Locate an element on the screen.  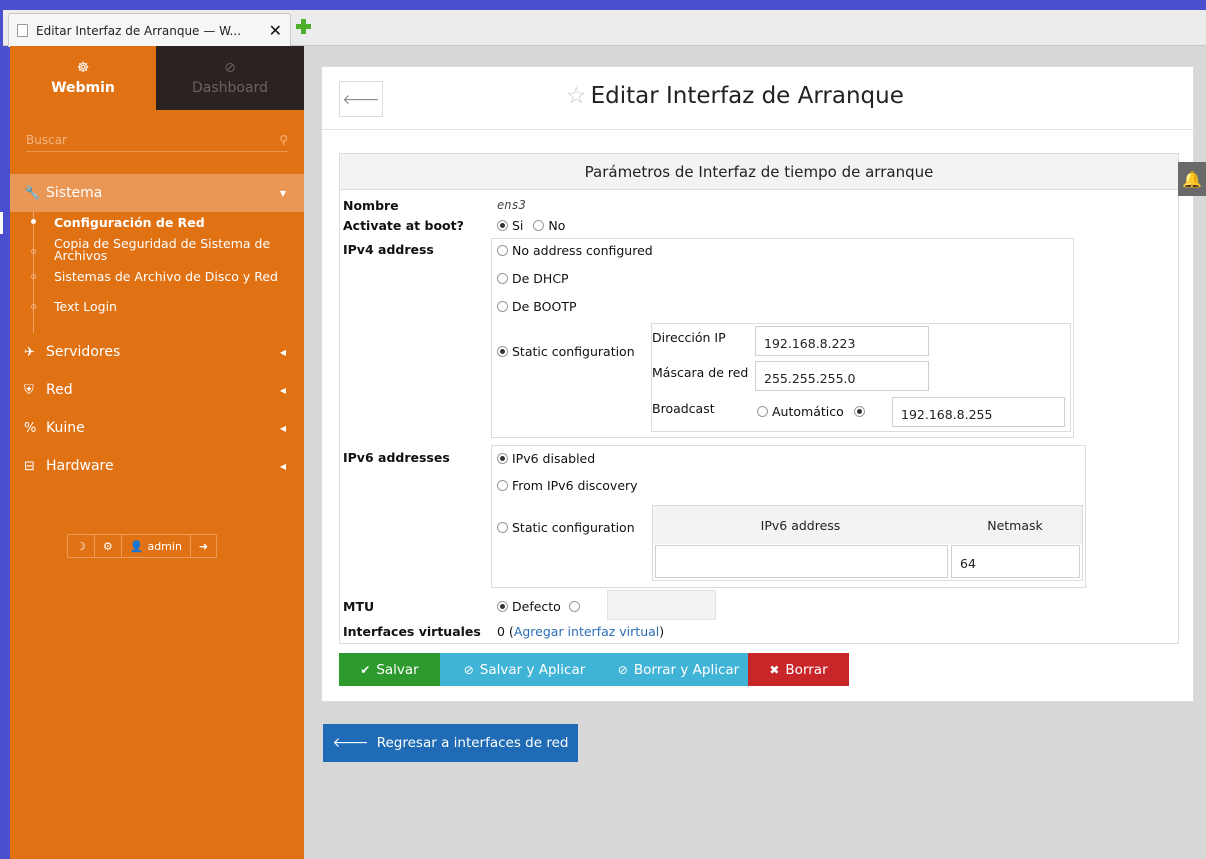
ipv6-netmask-input: 64 is located at coordinates (1015, 561).